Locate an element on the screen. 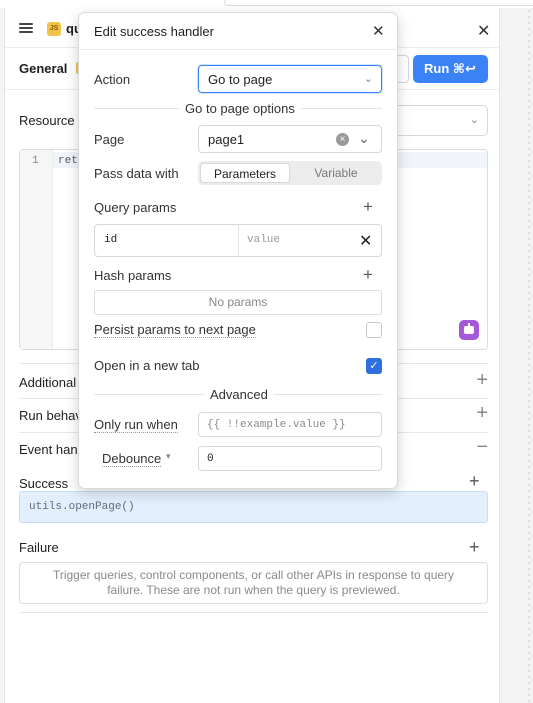 The image size is (533, 703). editor-gutter is located at coordinates (36, 249).